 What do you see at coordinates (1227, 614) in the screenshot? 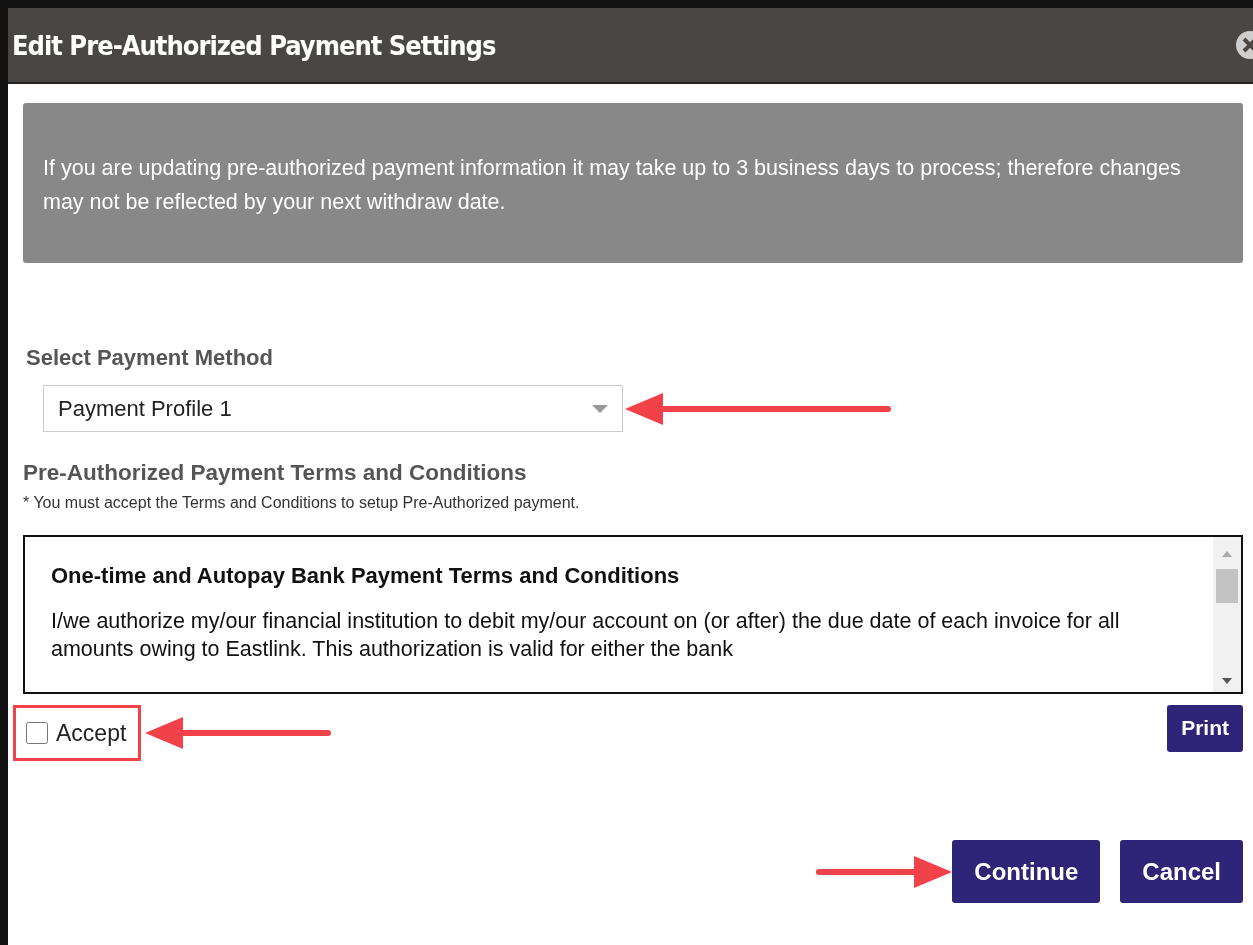
I see `scrollbar` at bounding box center [1227, 614].